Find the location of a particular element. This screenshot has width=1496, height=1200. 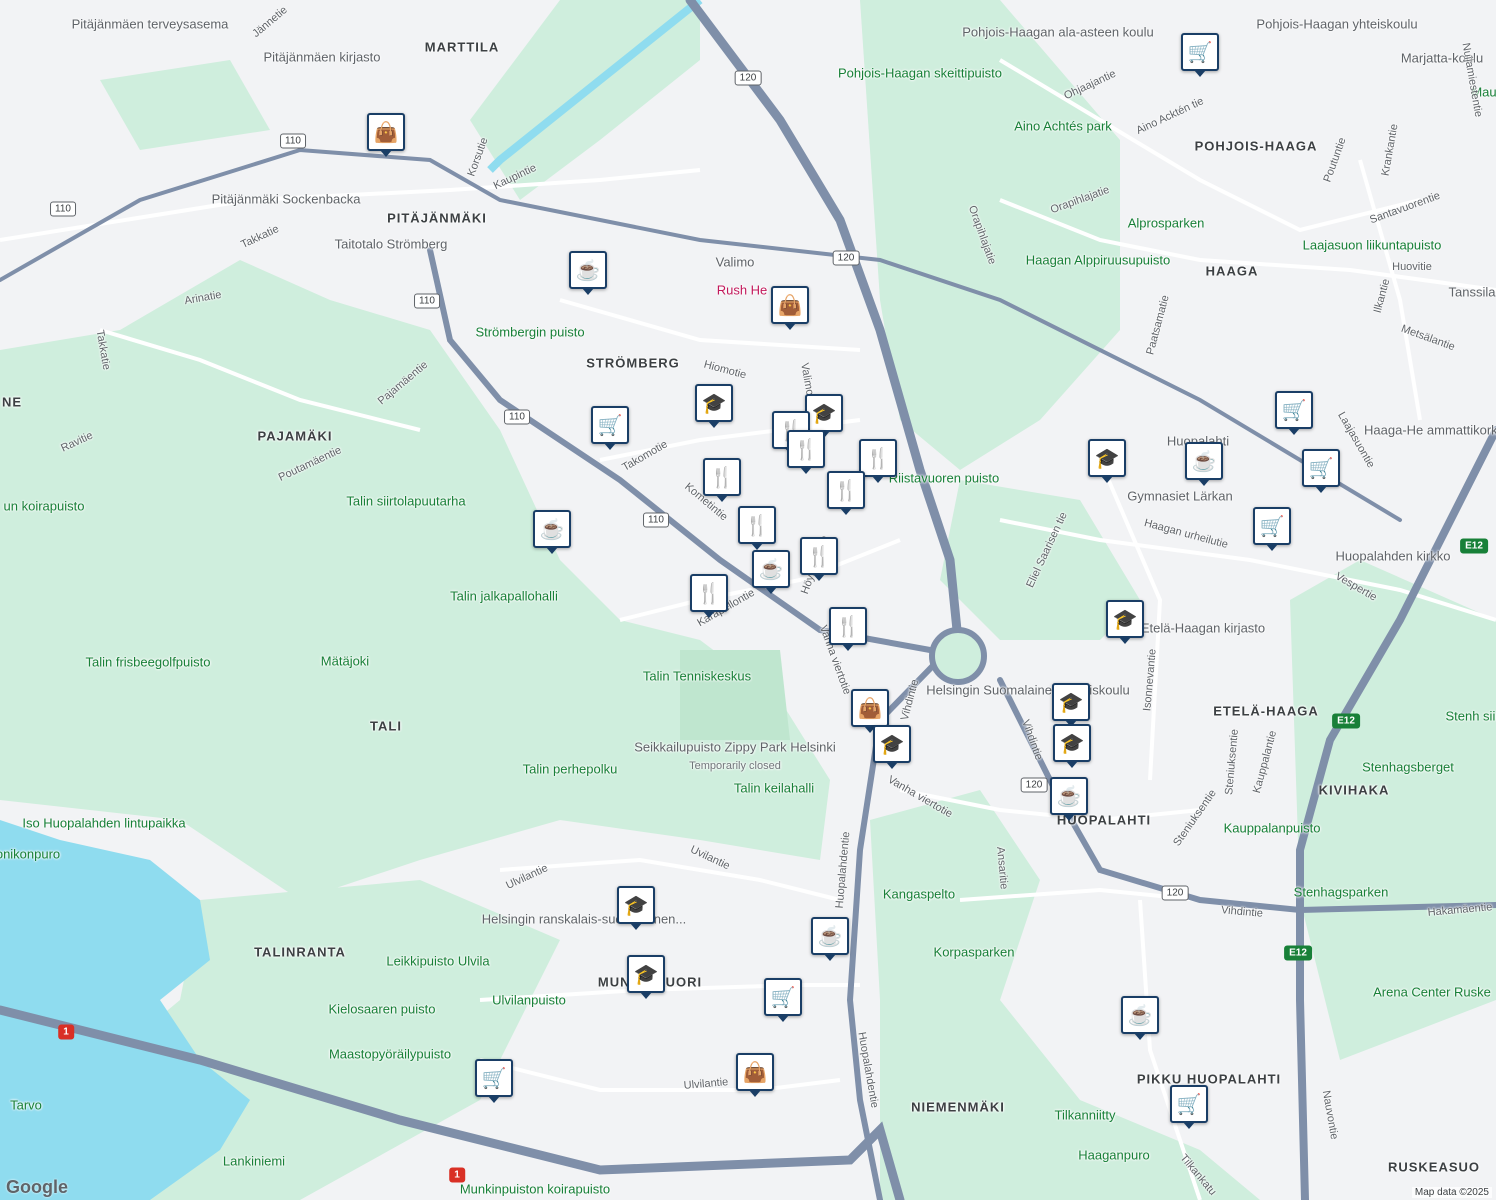

poi-label: Pitäjänmäen terveysasema is located at coordinates (150, 24).